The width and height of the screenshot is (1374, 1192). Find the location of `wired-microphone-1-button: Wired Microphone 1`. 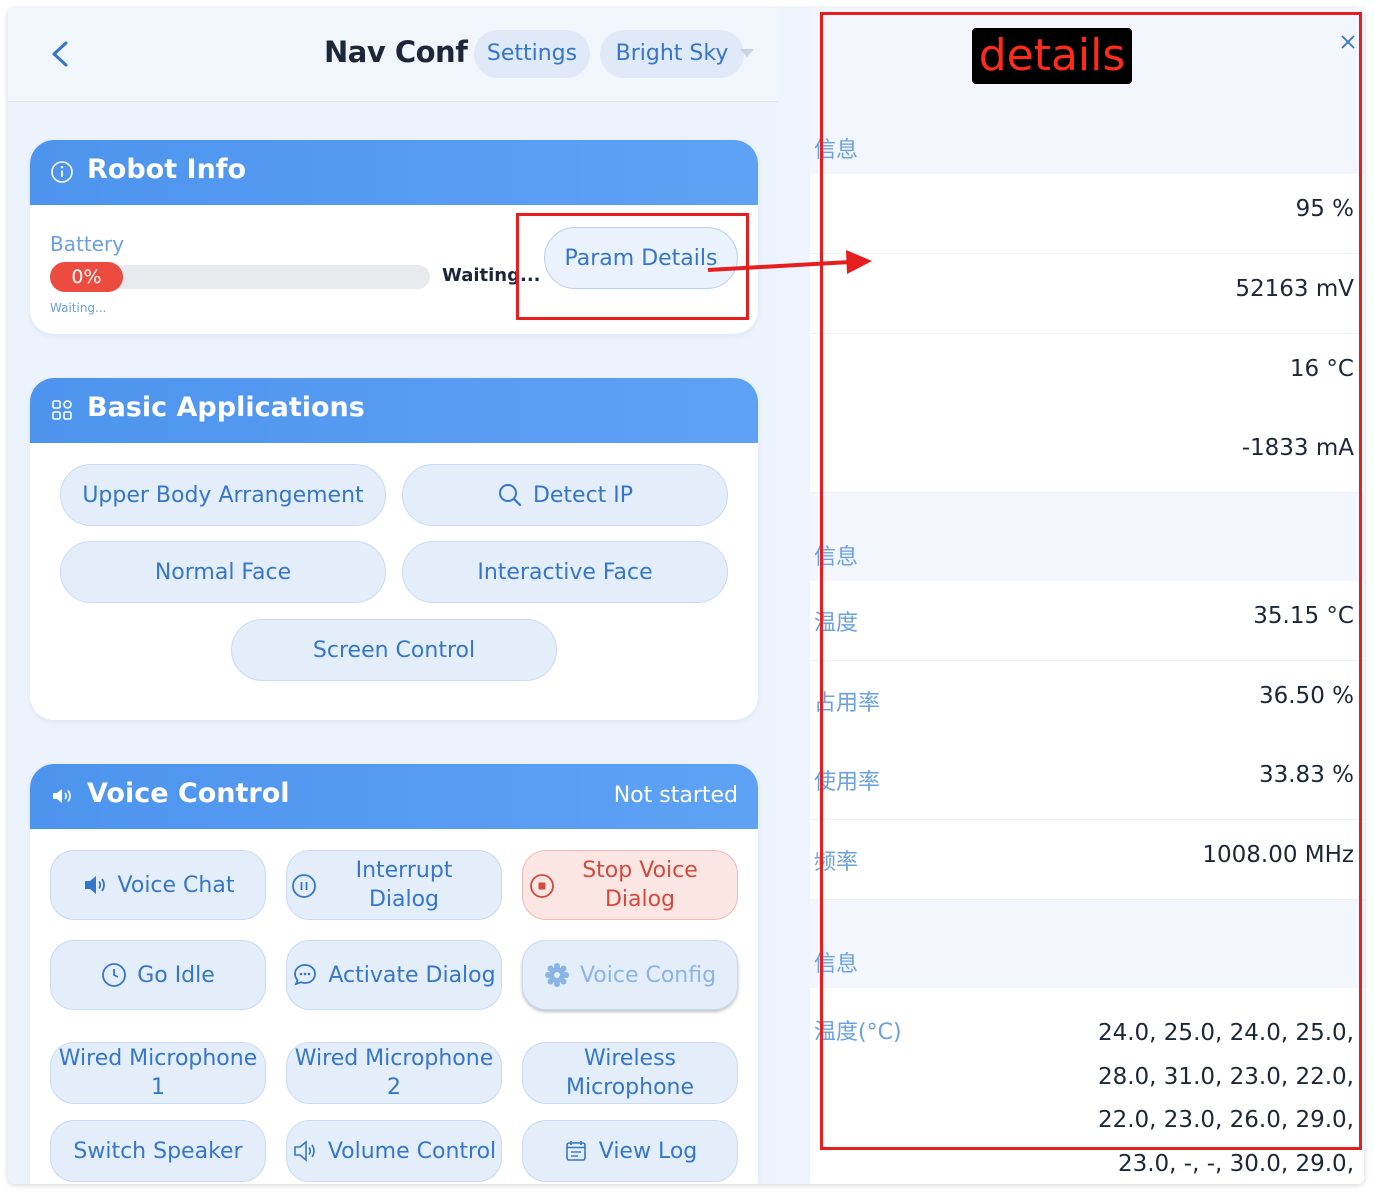

wired-microphone-1-button: Wired Microphone 1 is located at coordinates (158, 1073).